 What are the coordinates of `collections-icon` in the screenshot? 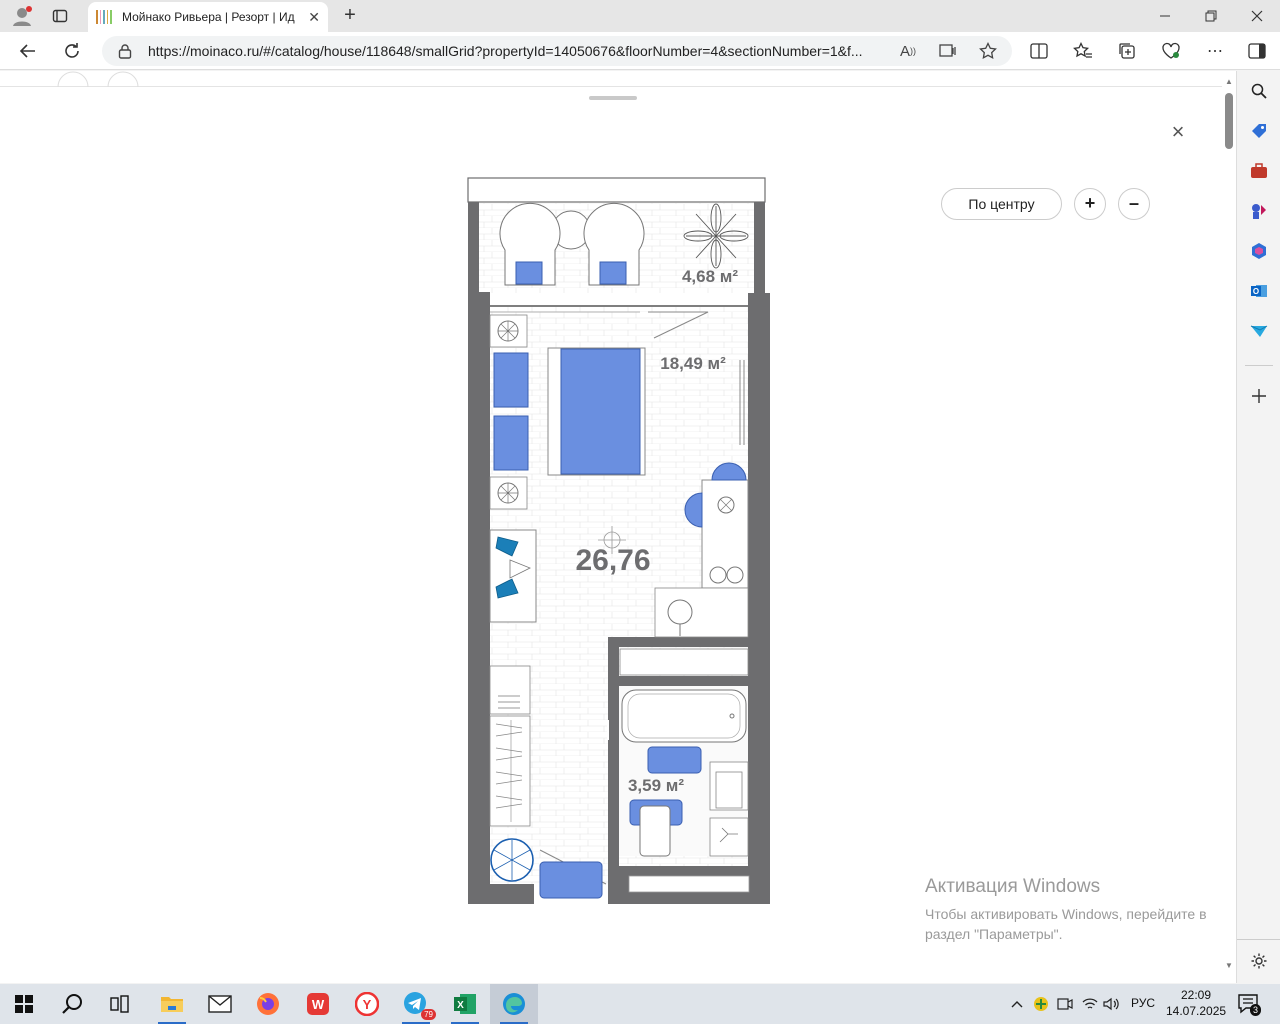 It's located at (1127, 51).